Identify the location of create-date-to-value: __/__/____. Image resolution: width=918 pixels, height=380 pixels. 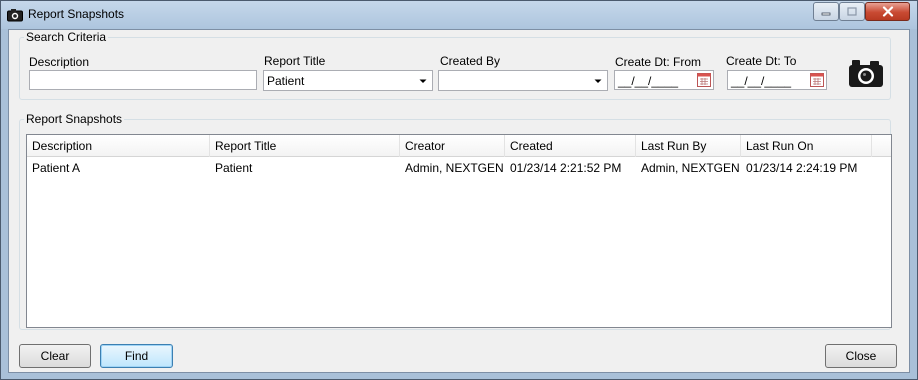
(761, 81).